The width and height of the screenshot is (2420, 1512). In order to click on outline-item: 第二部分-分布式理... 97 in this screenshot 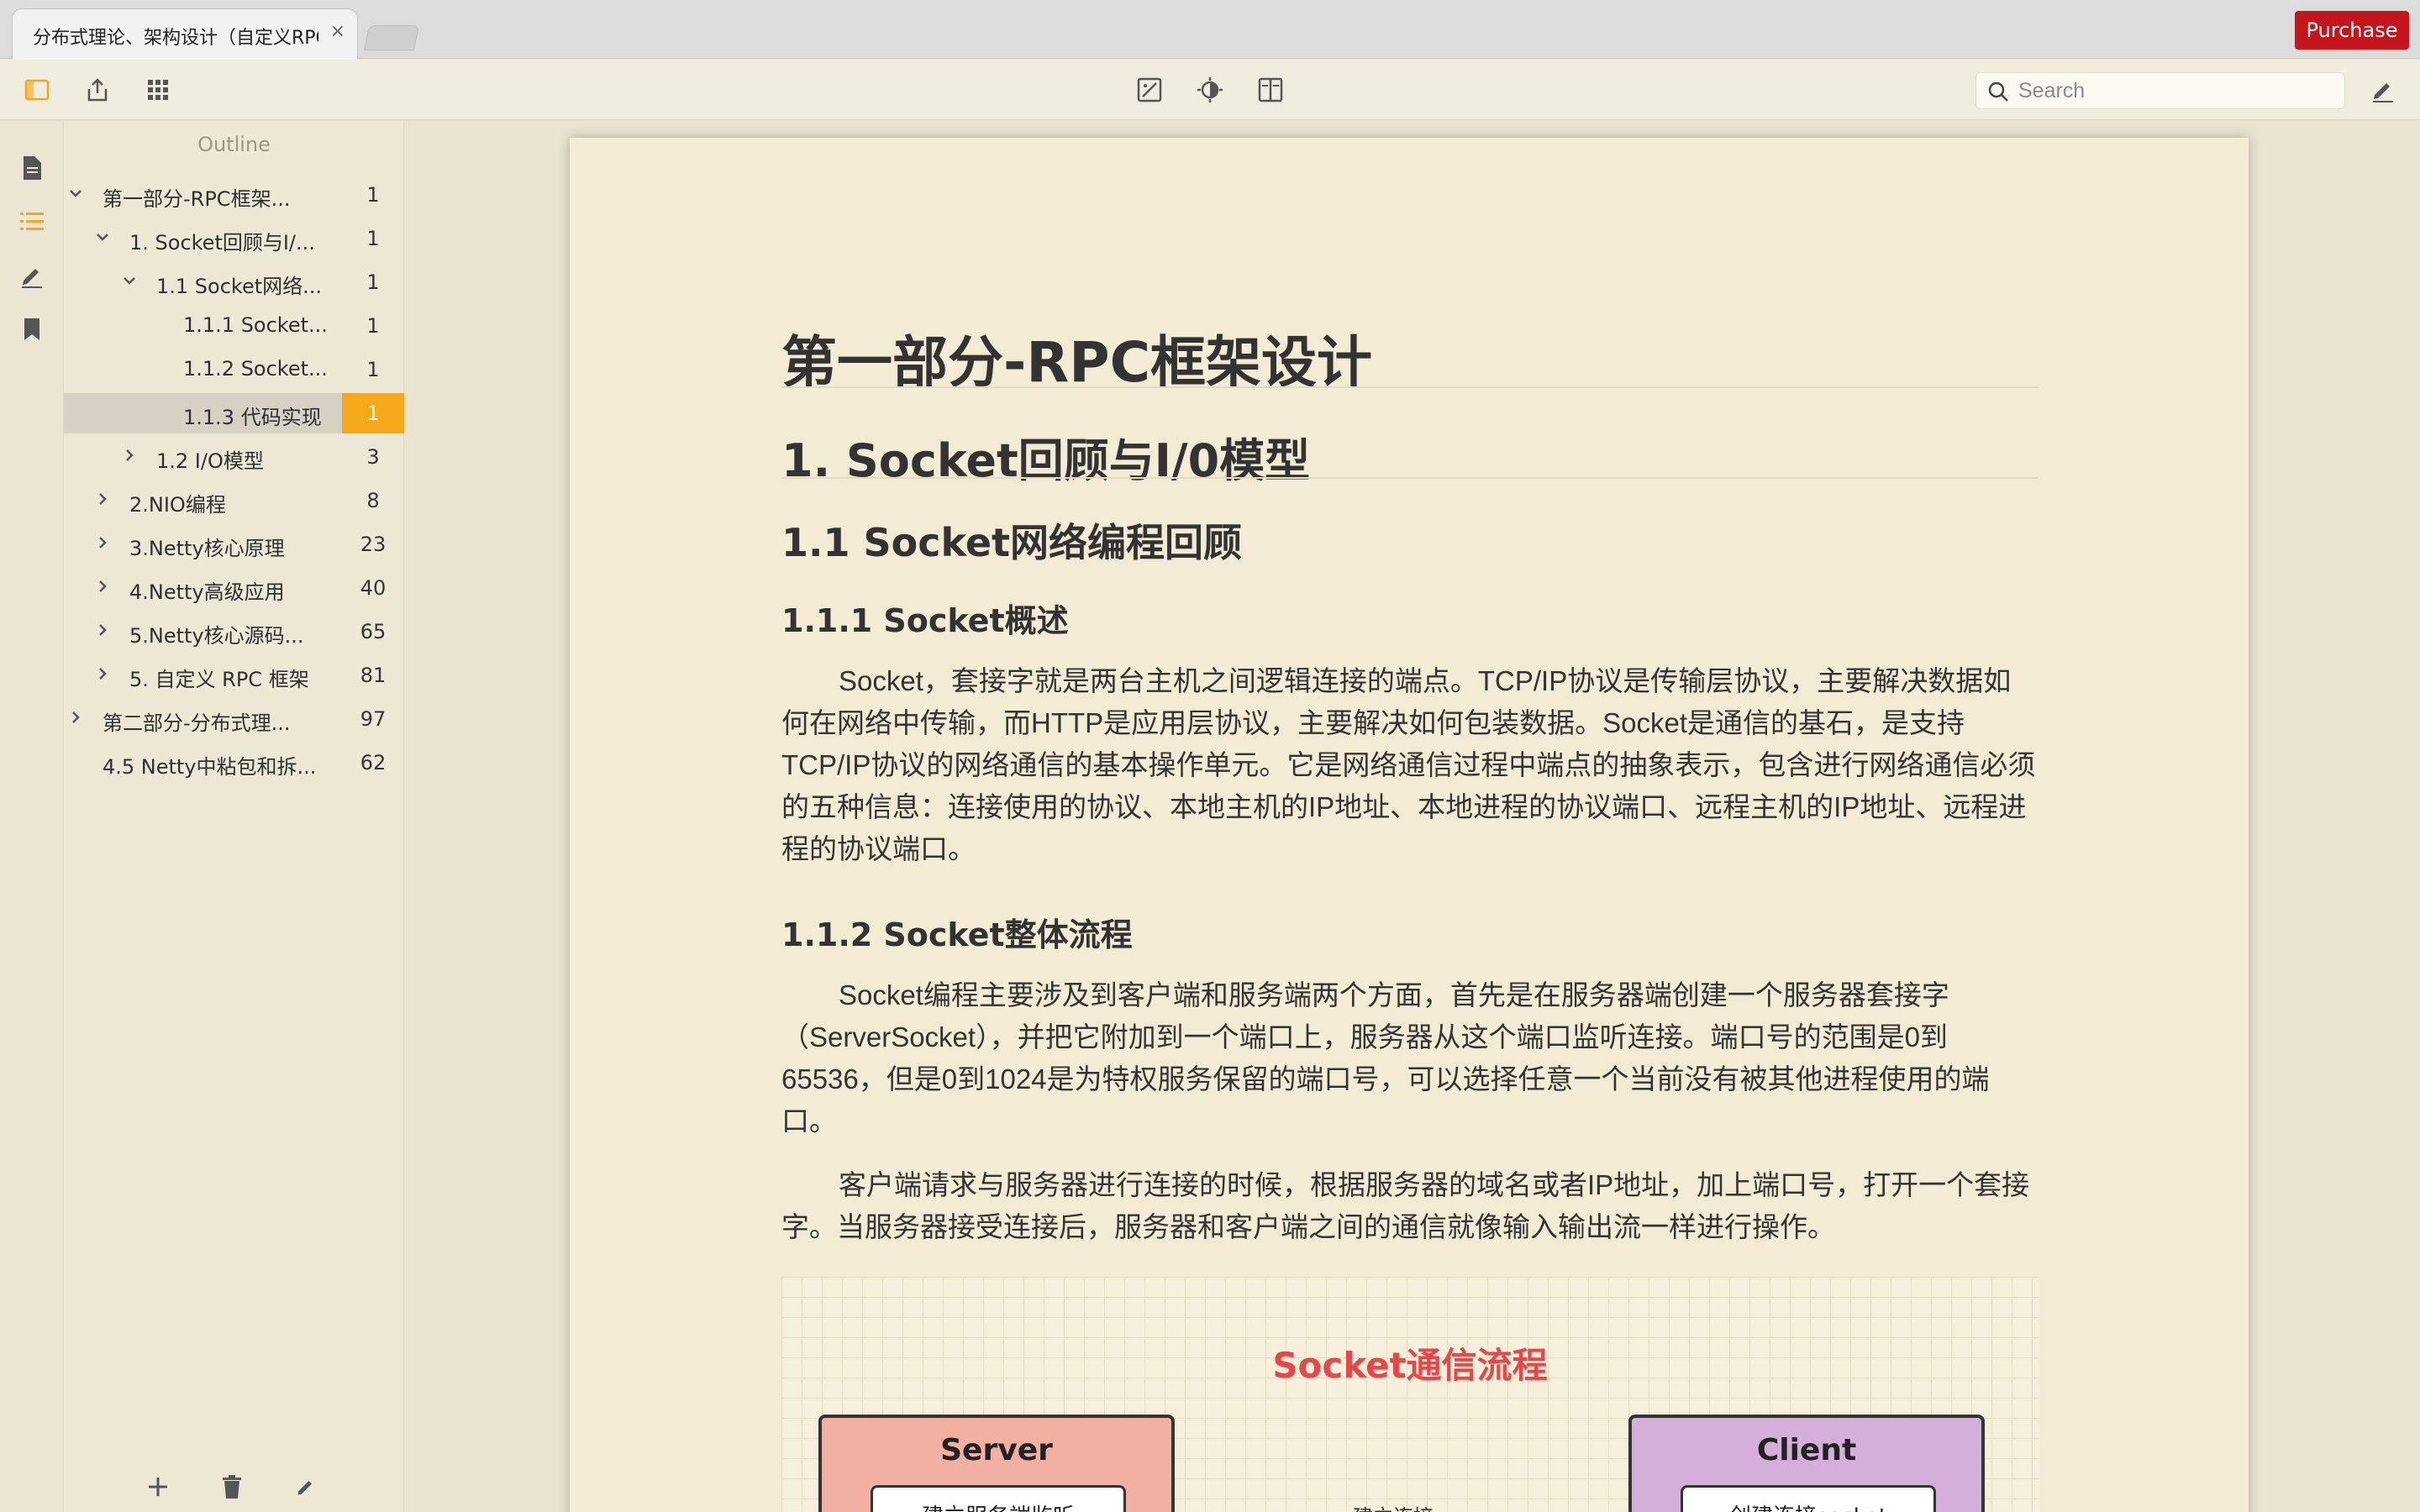, I will do `click(234, 719)`.